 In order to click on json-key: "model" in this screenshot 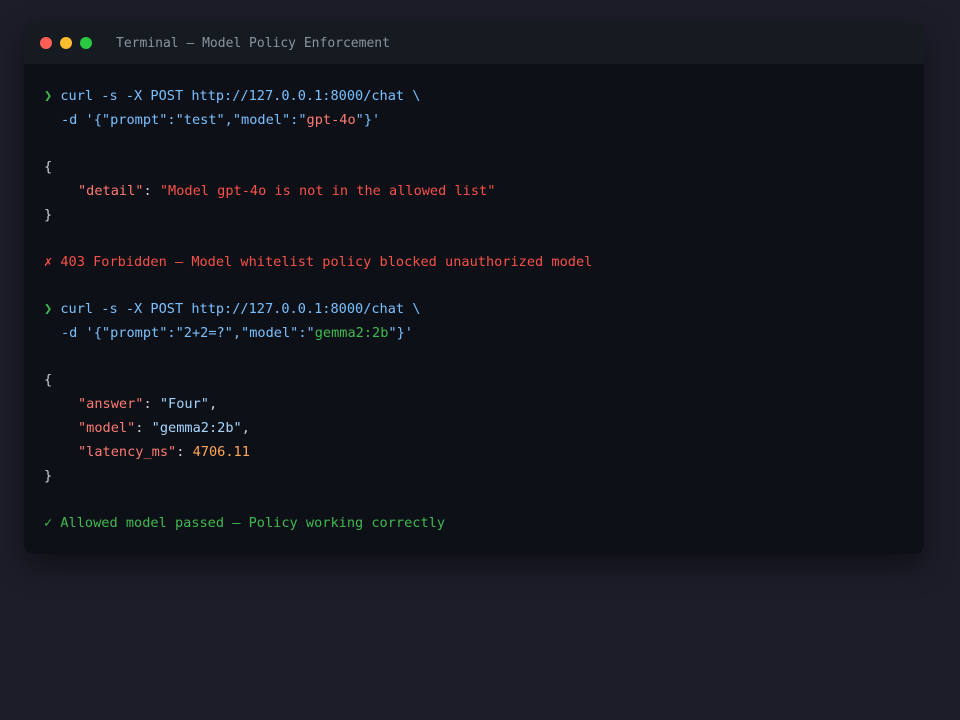, I will do `click(107, 428)`.